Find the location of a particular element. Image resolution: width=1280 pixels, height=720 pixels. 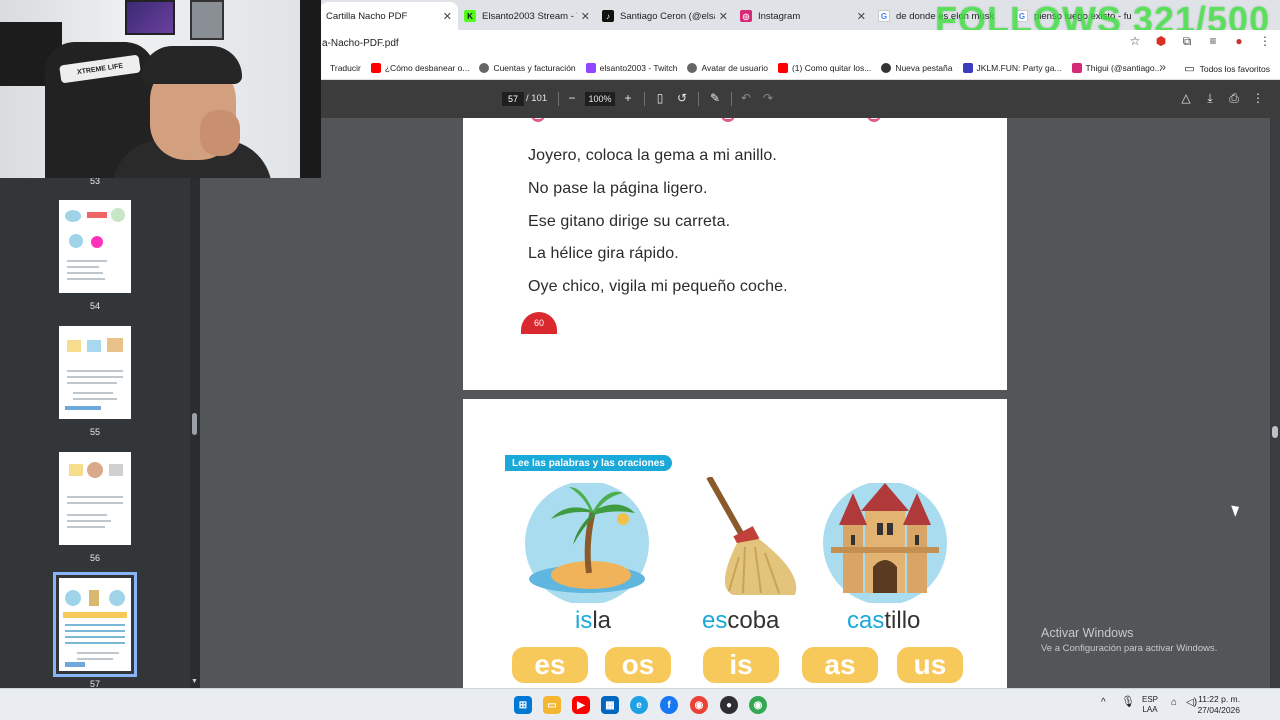

tab-label: Elsanto2003 Stream - Wa is located at coordinates (529, 16).